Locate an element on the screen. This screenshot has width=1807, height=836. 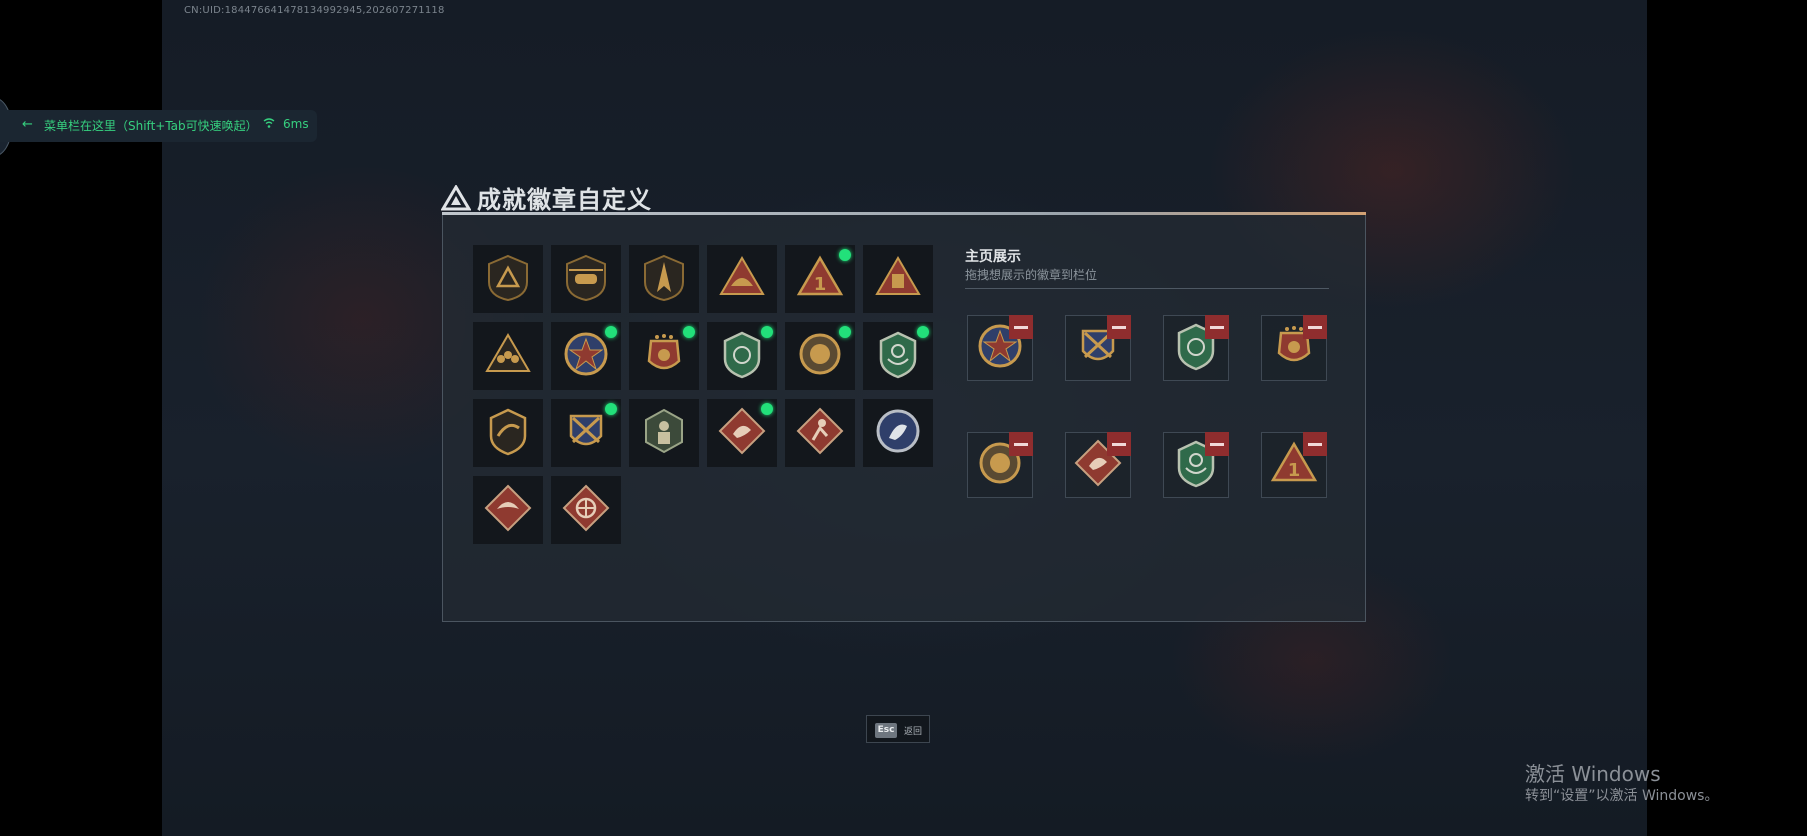
tent-badge-icon is located at coordinates (742, 279).